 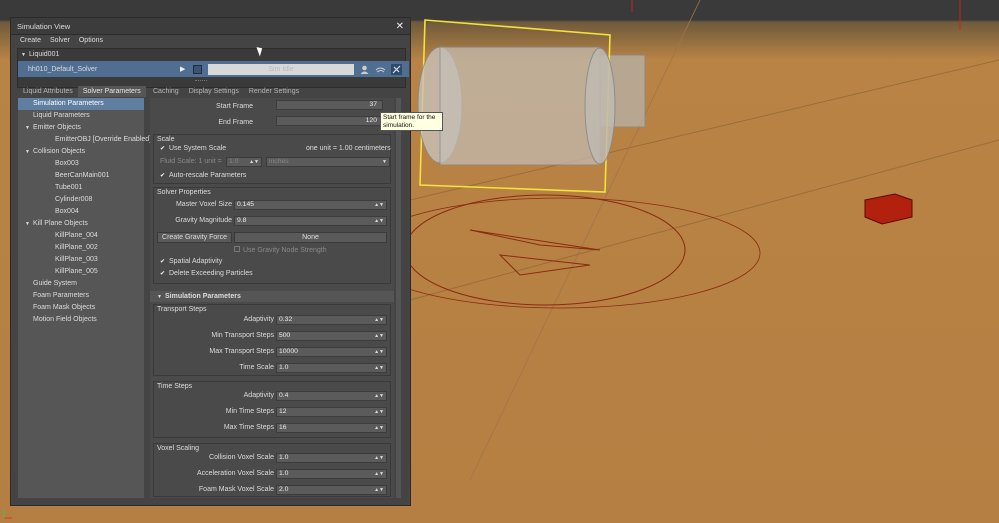 What do you see at coordinates (331, 320) in the screenshot?
I see `param-spinner: 0.32 ▲▼` at bounding box center [331, 320].